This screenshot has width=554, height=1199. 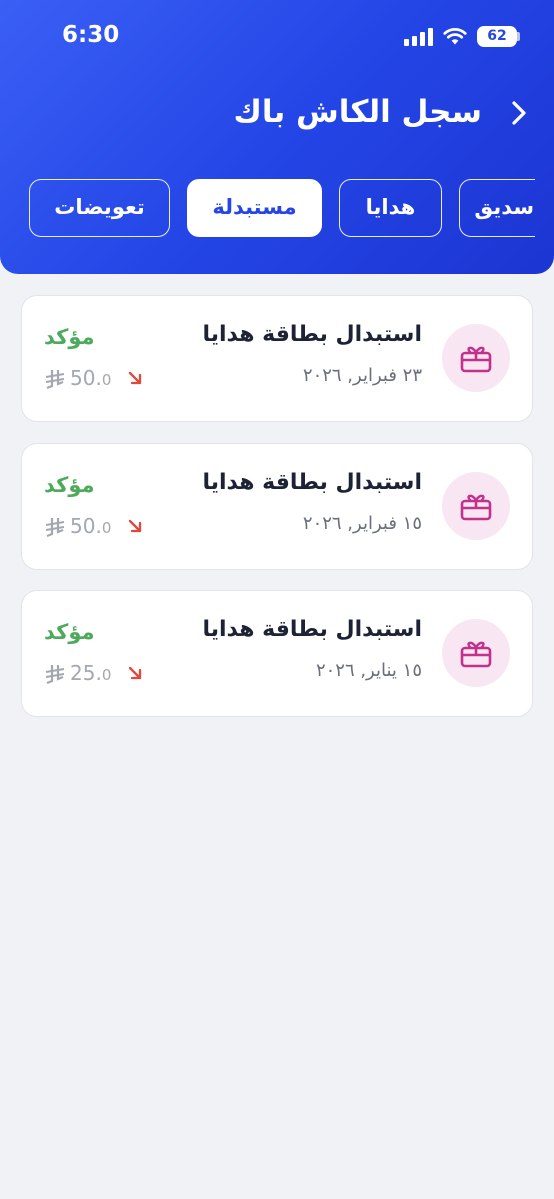 I want to click on signal-icon, so click(x=419, y=37).